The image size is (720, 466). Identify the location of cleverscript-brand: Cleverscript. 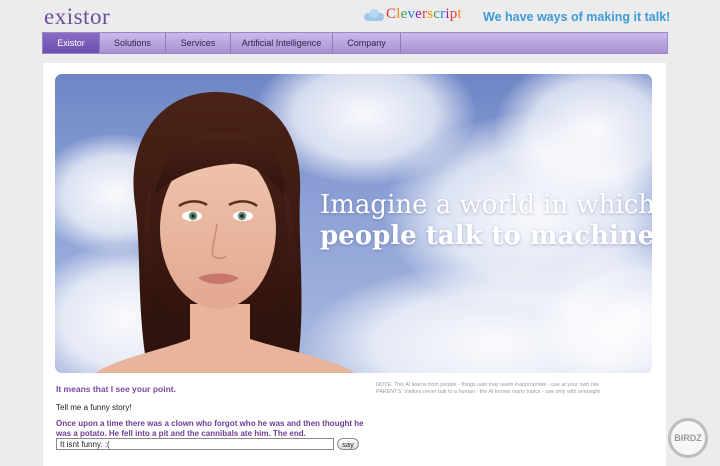
(413, 14).